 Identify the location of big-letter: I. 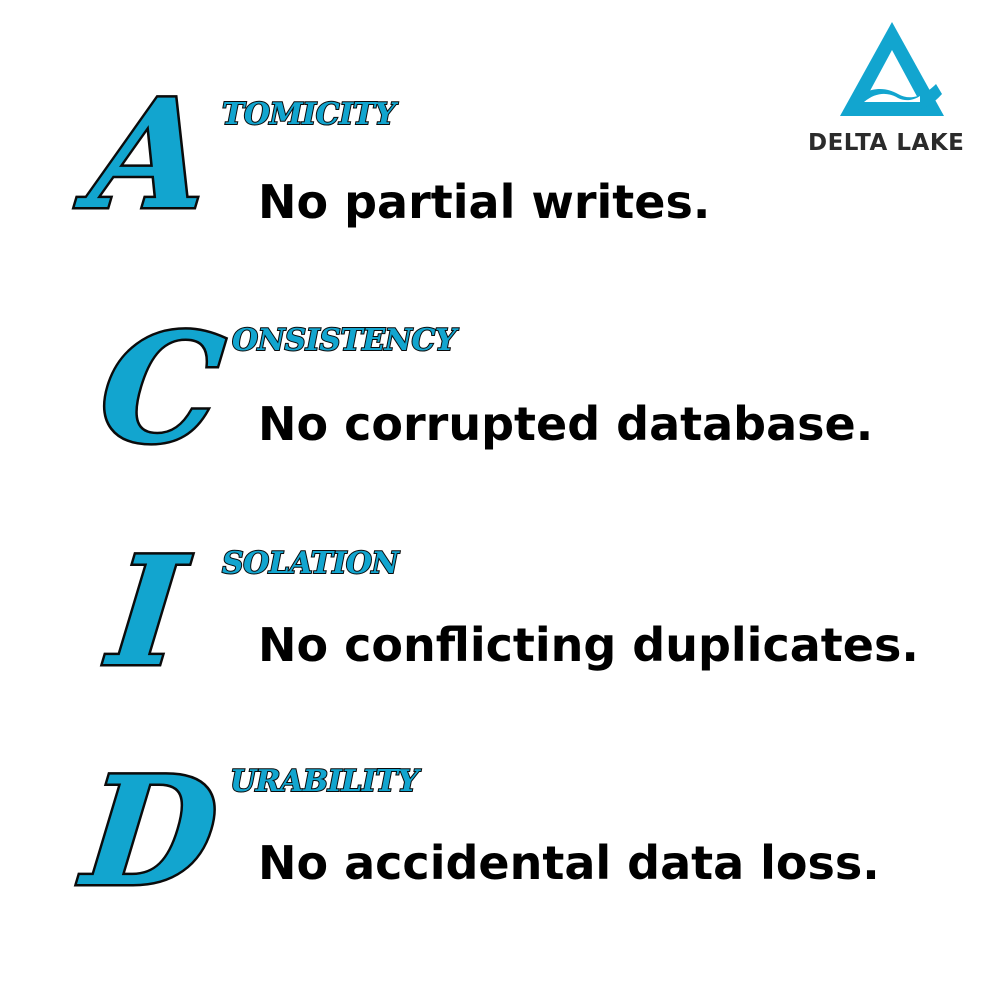
(147, 612).